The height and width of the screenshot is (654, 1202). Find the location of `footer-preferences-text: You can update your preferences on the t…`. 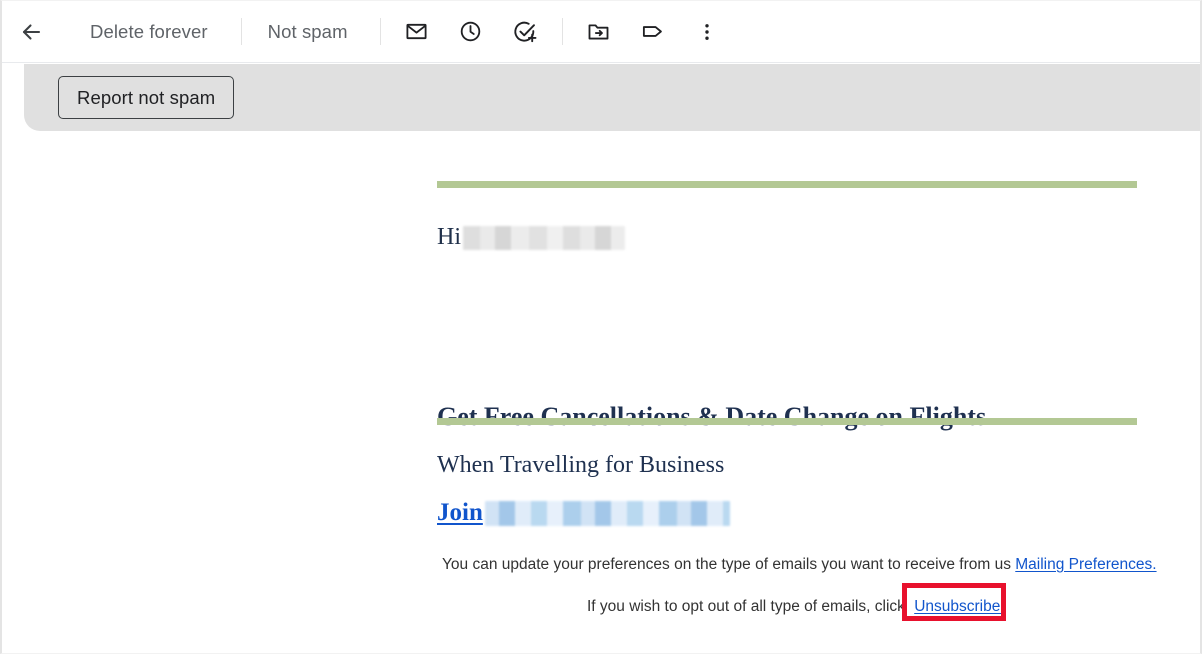

footer-preferences-text: You can update your preferences on the t… is located at coordinates (729, 564).